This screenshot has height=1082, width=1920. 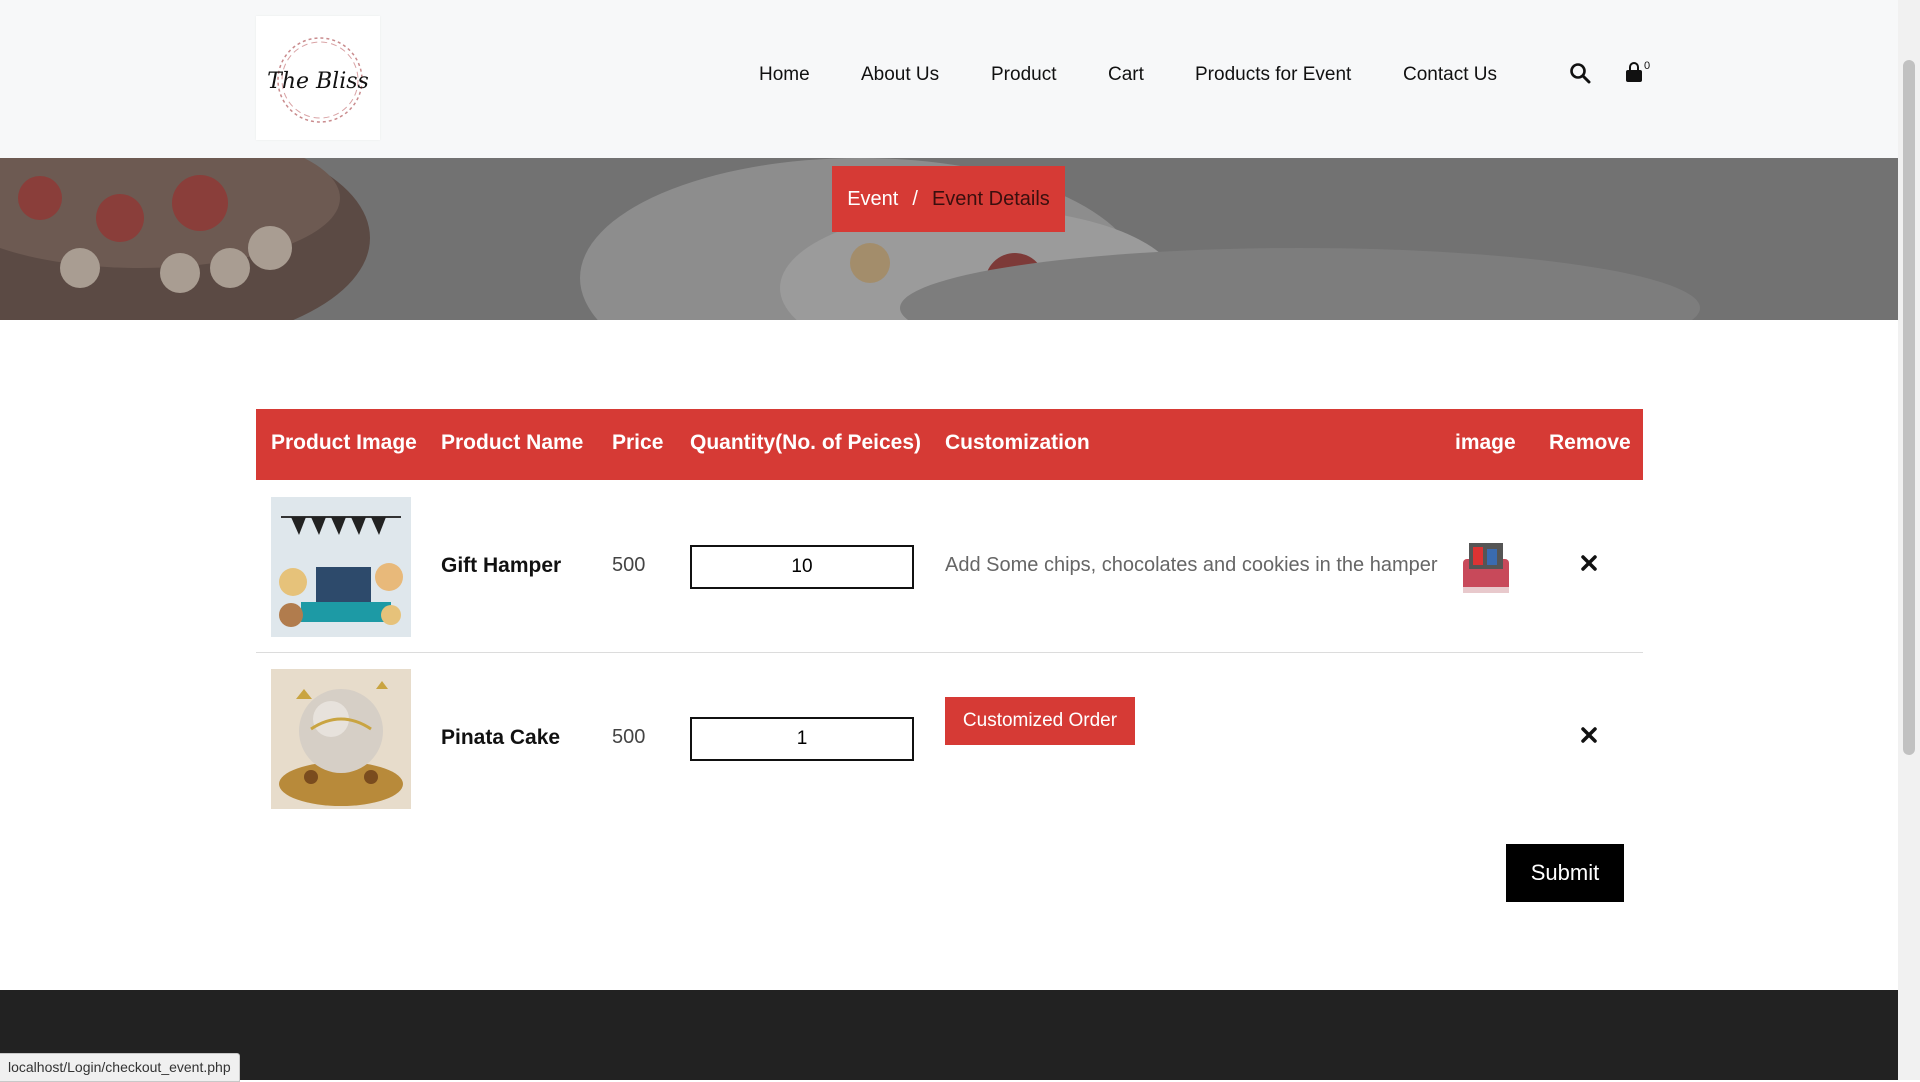 What do you see at coordinates (1565, 873) in the screenshot?
I see `submit-button: Submit` at bounding box center [1565, 873].